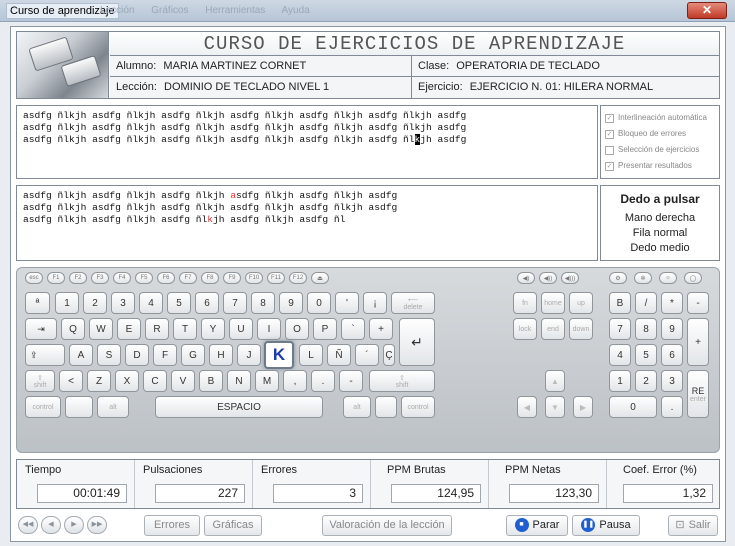 The width and height of the screenshot is (735, 546). Describe the element at coordinates (389, 355) in the screenshot. I see `key-cedilla: Ç` at that location.